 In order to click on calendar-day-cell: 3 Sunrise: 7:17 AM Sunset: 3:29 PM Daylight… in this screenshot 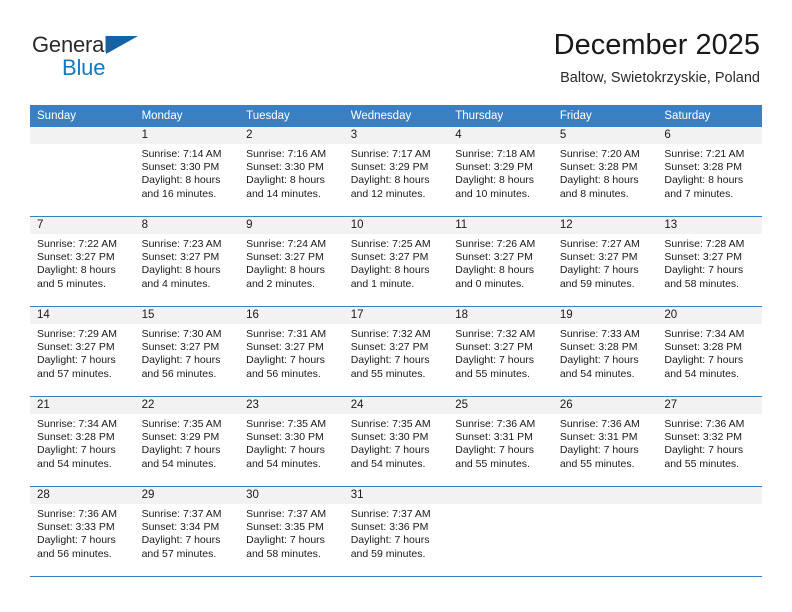, I will do `click(396, 172)`.